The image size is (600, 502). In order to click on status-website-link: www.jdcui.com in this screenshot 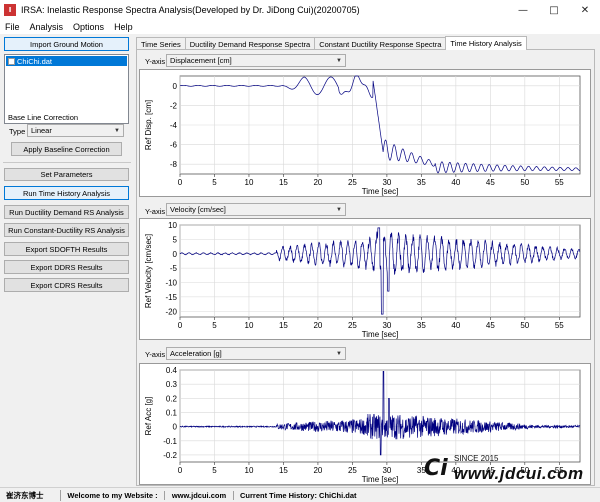, I will do `click(199, 495)`.